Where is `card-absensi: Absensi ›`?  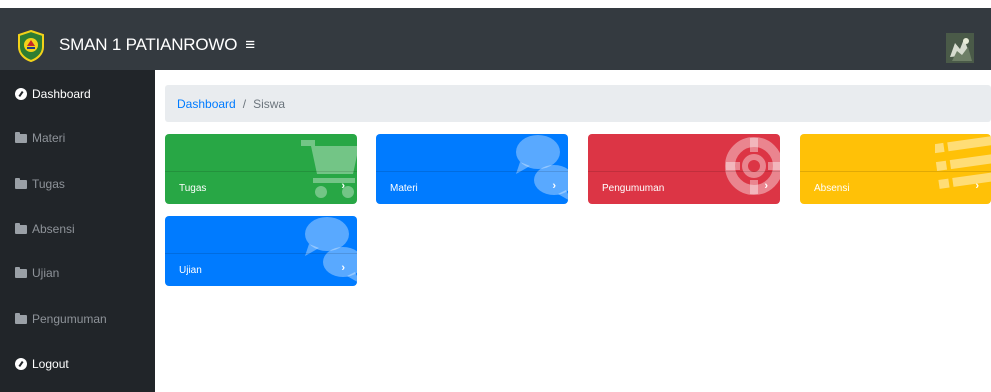
card-absensi: Absensi › is located at coordinates (895, 169).